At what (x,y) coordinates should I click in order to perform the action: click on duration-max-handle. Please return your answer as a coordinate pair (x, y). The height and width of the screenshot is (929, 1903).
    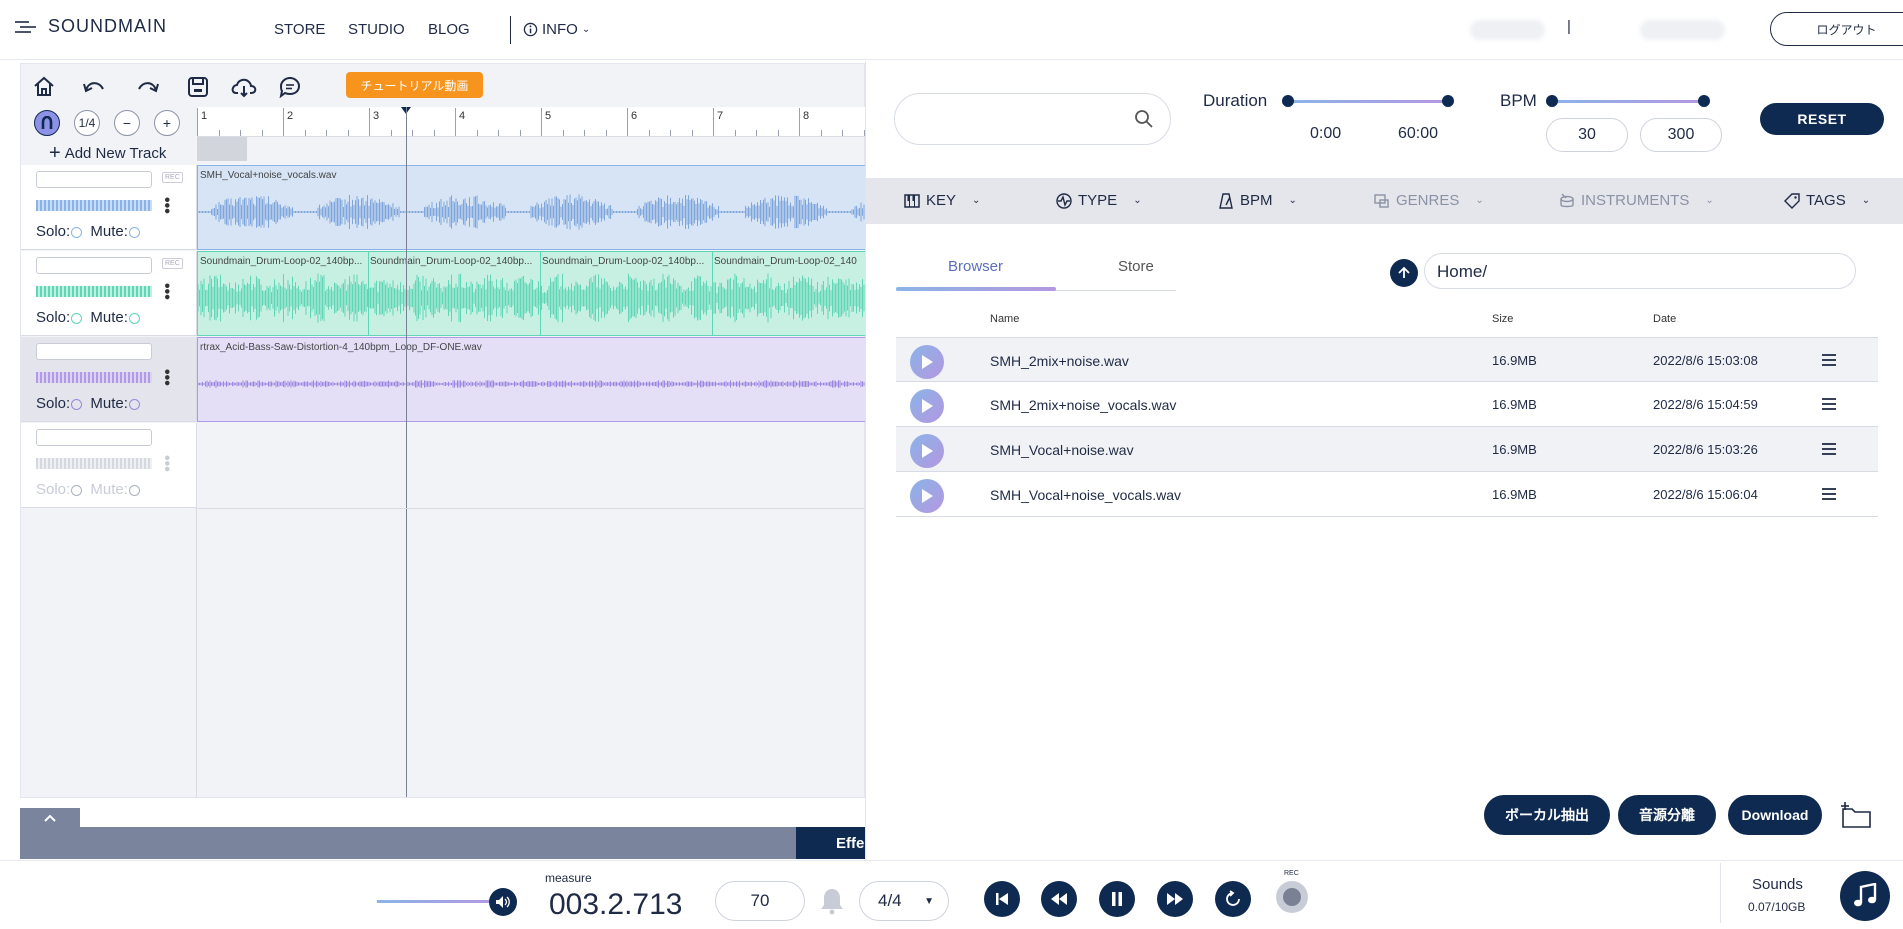
    Looking at the image, I should click on (1448, 101).